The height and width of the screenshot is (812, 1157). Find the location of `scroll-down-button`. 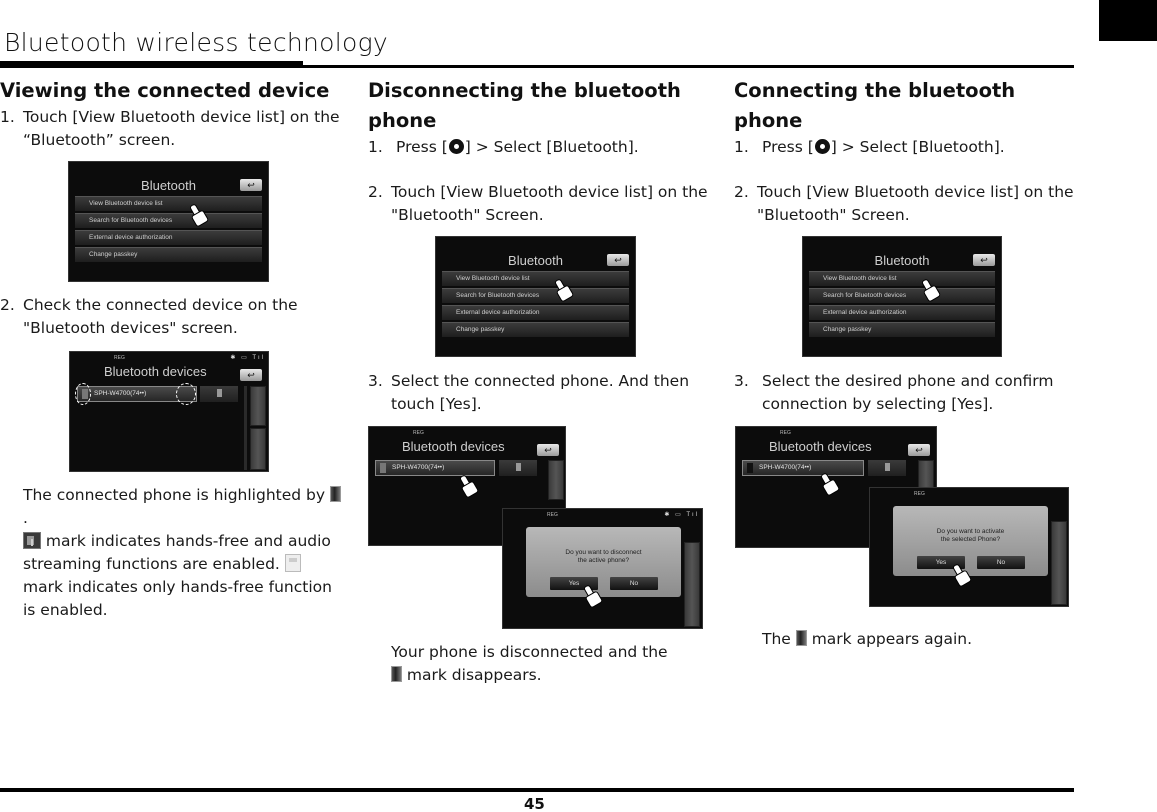

scroll-down-button is located at coordinates (258, 449).